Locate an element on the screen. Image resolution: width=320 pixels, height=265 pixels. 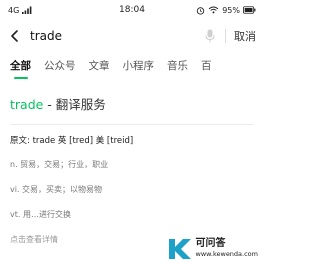
microphone-icon is located at coordinates (210, 36).